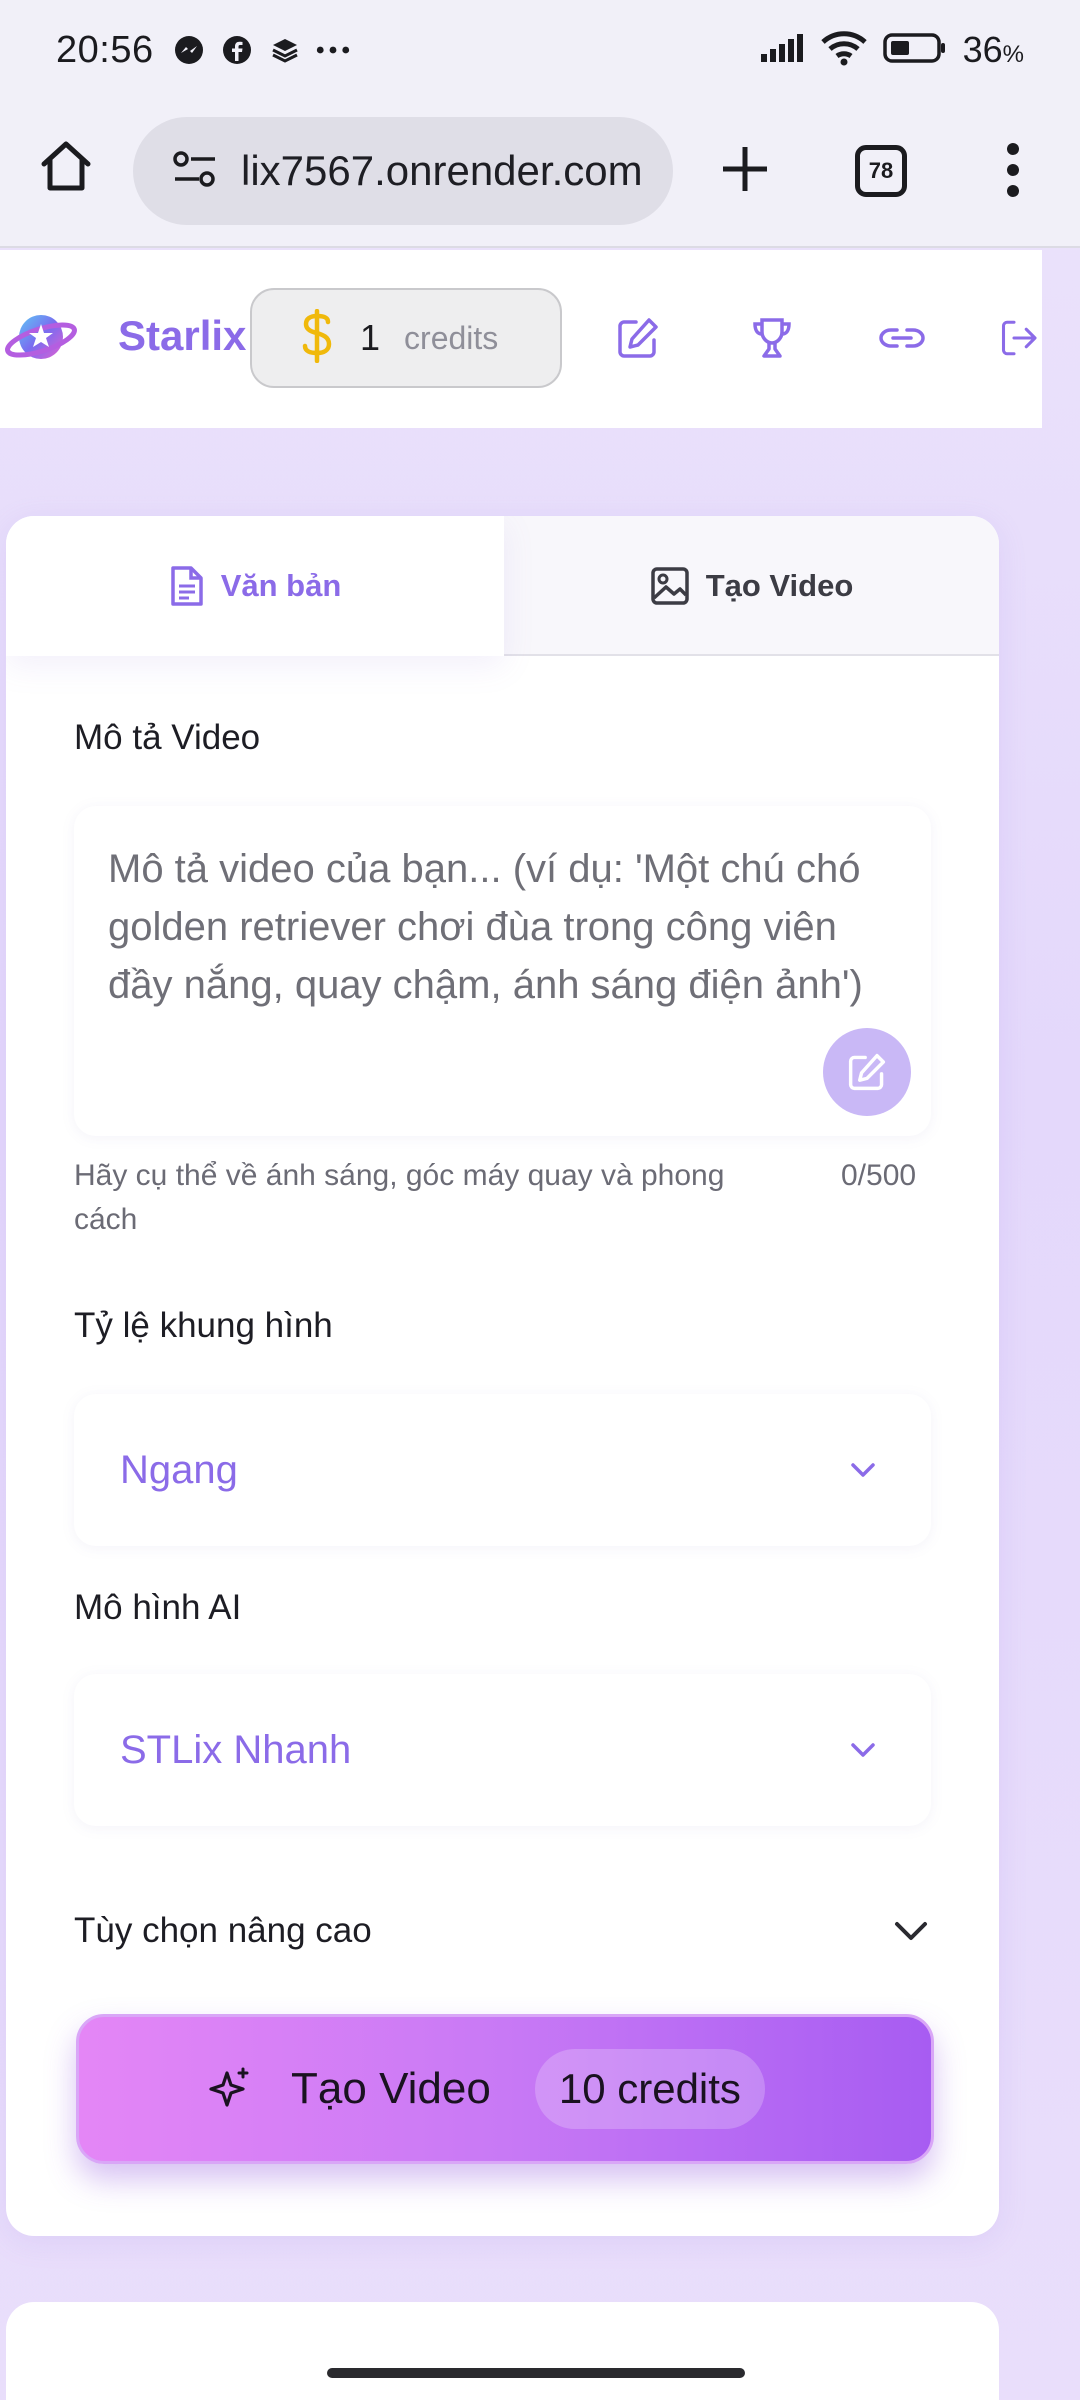  Describe the element at coordinates (105, 49) in the screenshot. I see `status-time: 20:56` at that location.